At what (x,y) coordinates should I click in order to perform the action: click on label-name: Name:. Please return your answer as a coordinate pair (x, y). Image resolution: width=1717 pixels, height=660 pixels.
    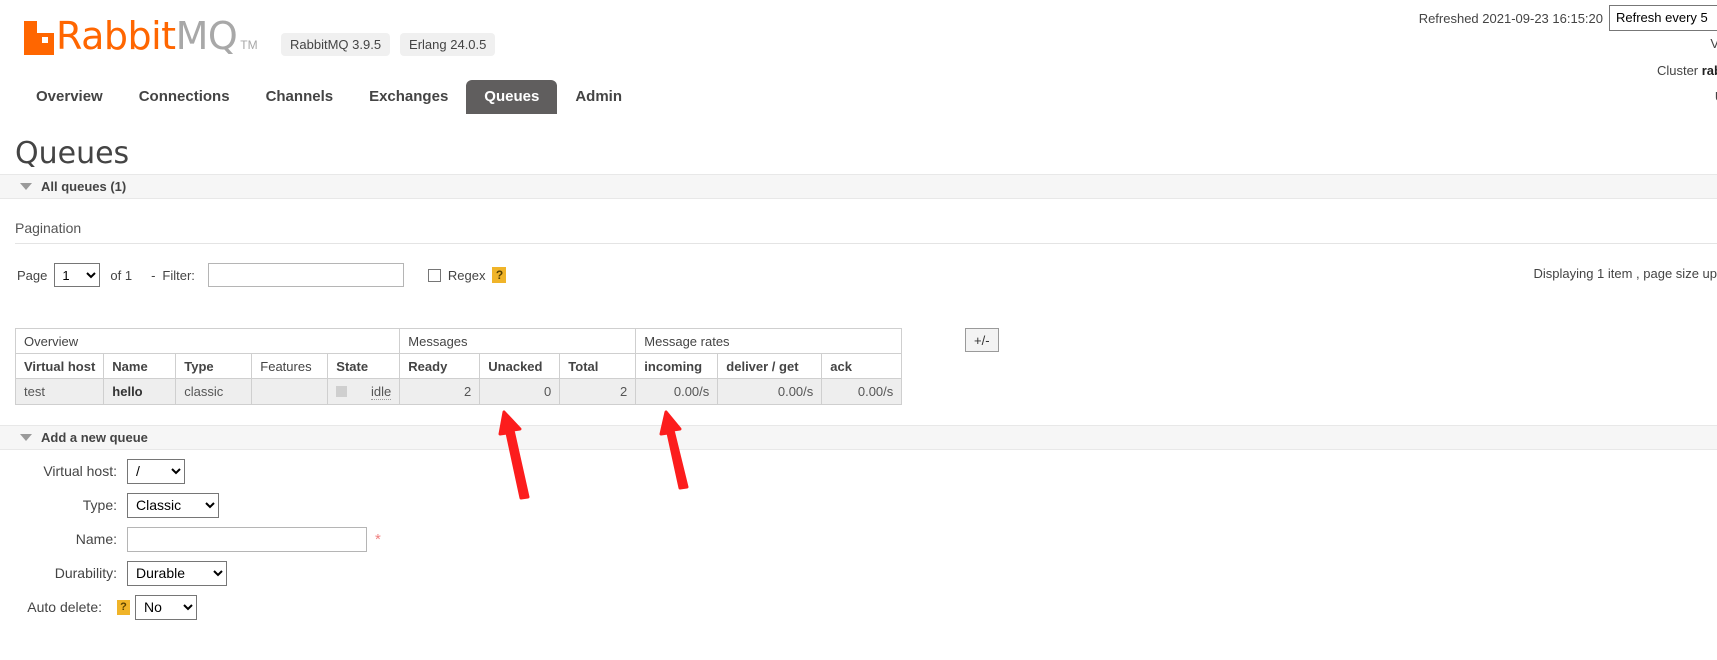
    Looking at the image, I should click on (96, 539).